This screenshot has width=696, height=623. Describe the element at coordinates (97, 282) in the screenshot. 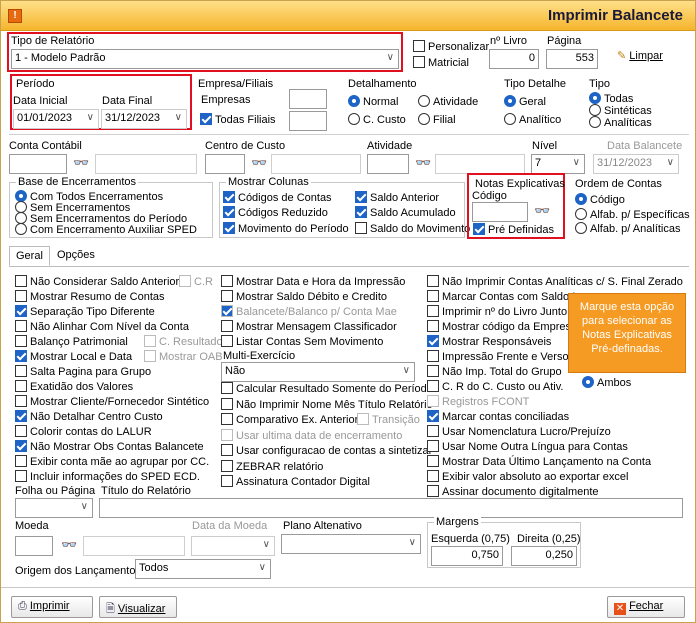

I see `col1-checkbox-0: Não Considerar Saldo Anterior` at that location.